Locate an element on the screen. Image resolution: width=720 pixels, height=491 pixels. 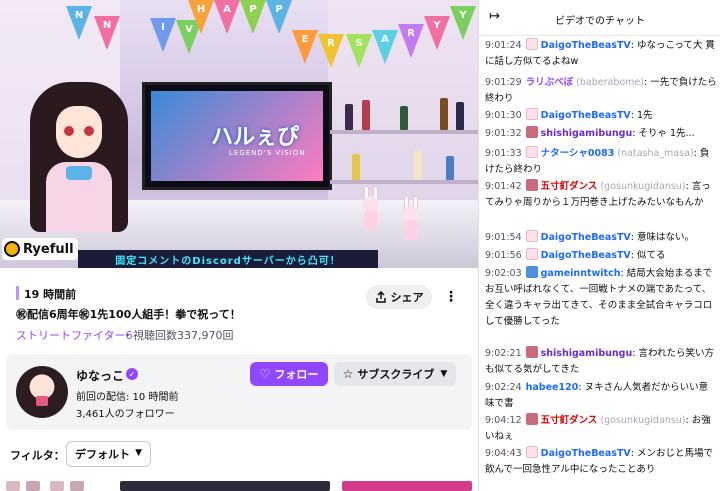
sponsor-logo: Ryefull is located at coordinates (40, 249).